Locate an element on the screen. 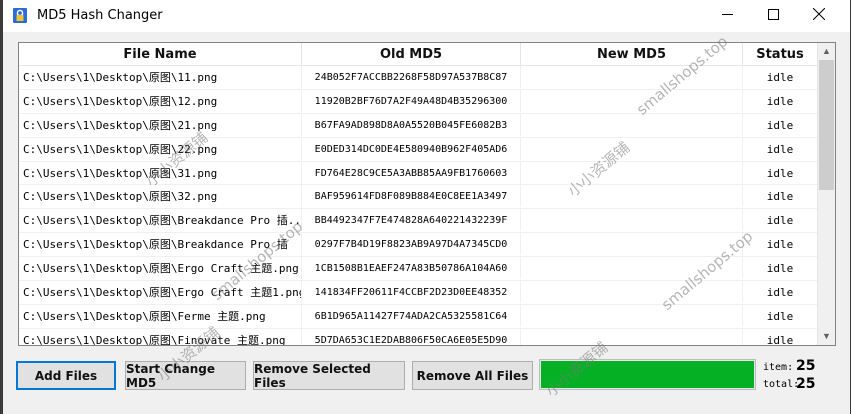 This screenshot has height=414, width=851. minimize-icon is located at coordinates (727, 16).